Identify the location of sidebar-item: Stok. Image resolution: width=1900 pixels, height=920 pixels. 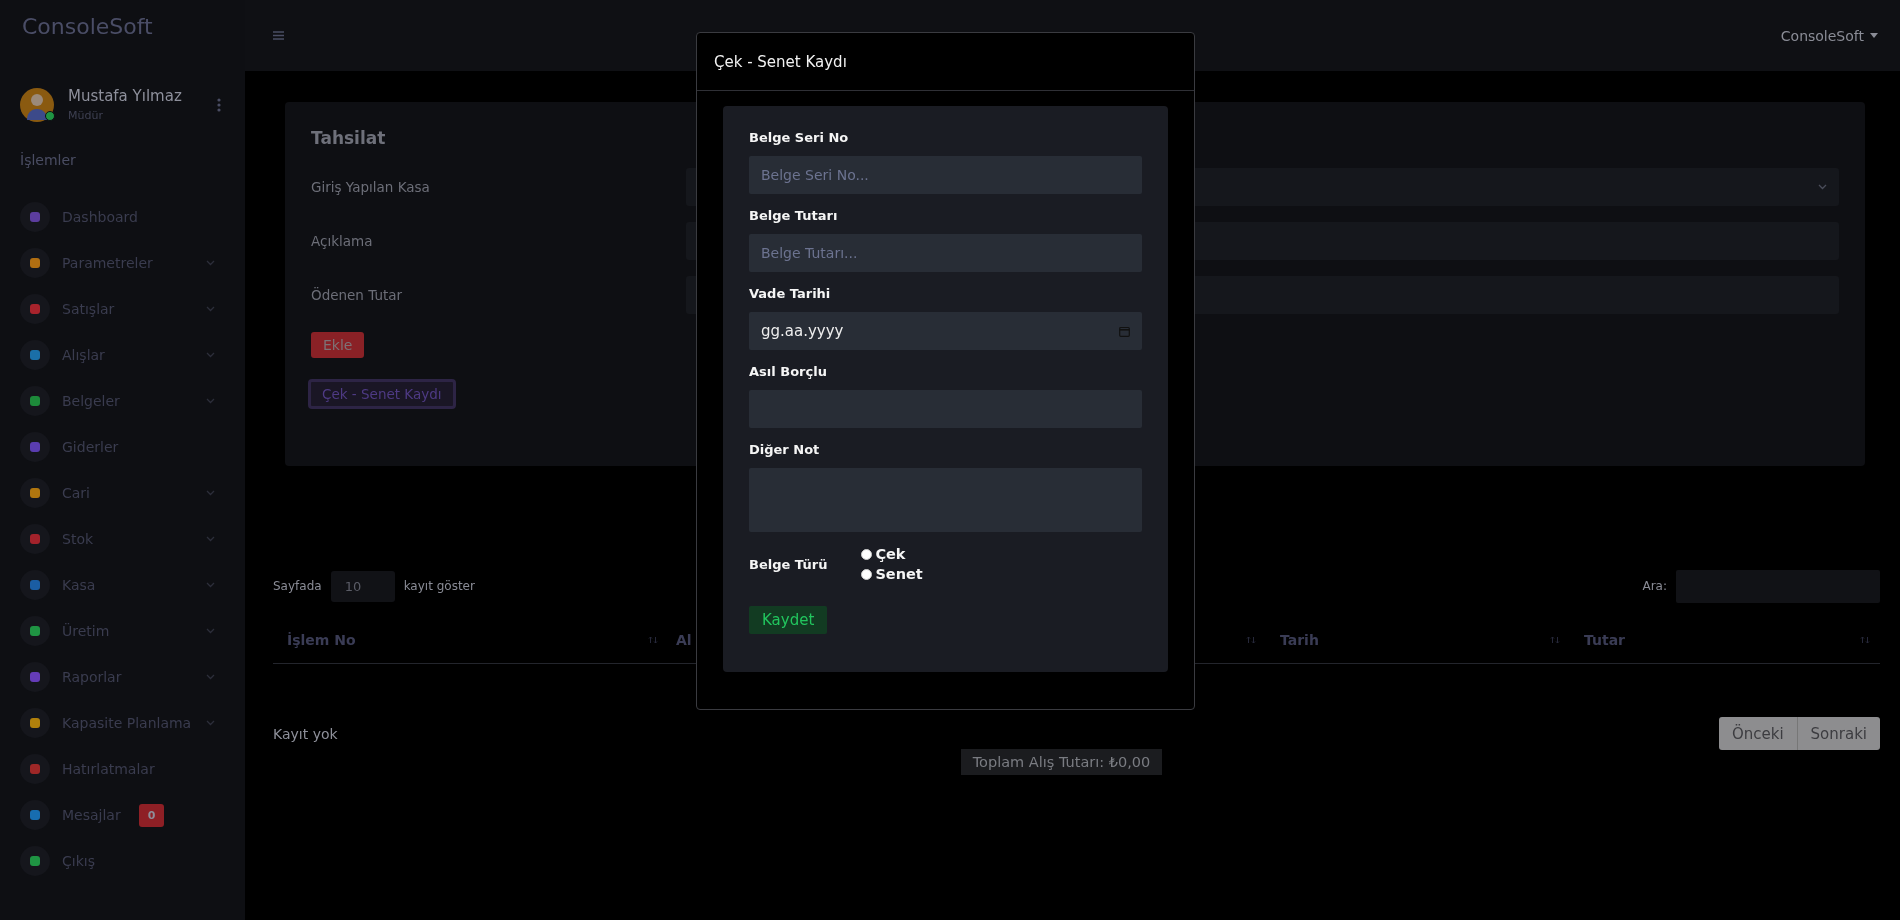
(122, 539).